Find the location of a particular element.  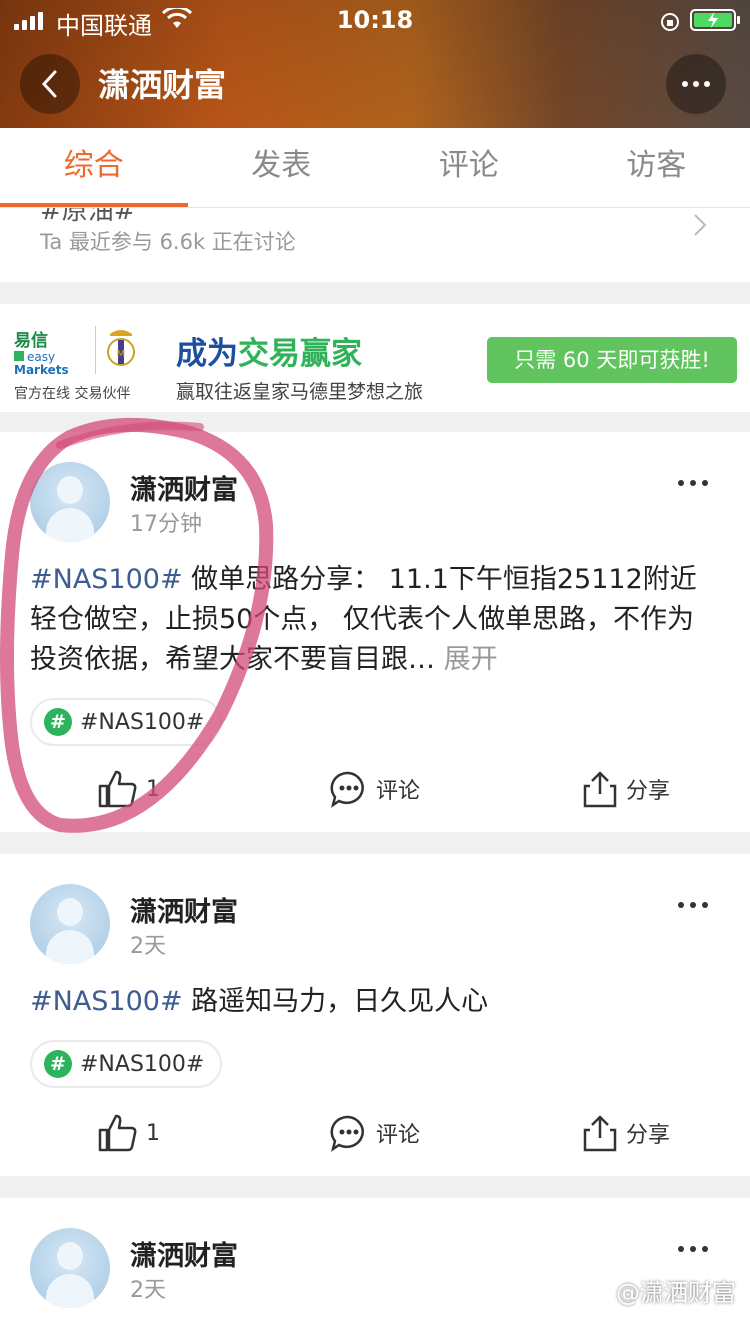

status-bar: 中国联通 10:18 is located at coordinates (375, 21).